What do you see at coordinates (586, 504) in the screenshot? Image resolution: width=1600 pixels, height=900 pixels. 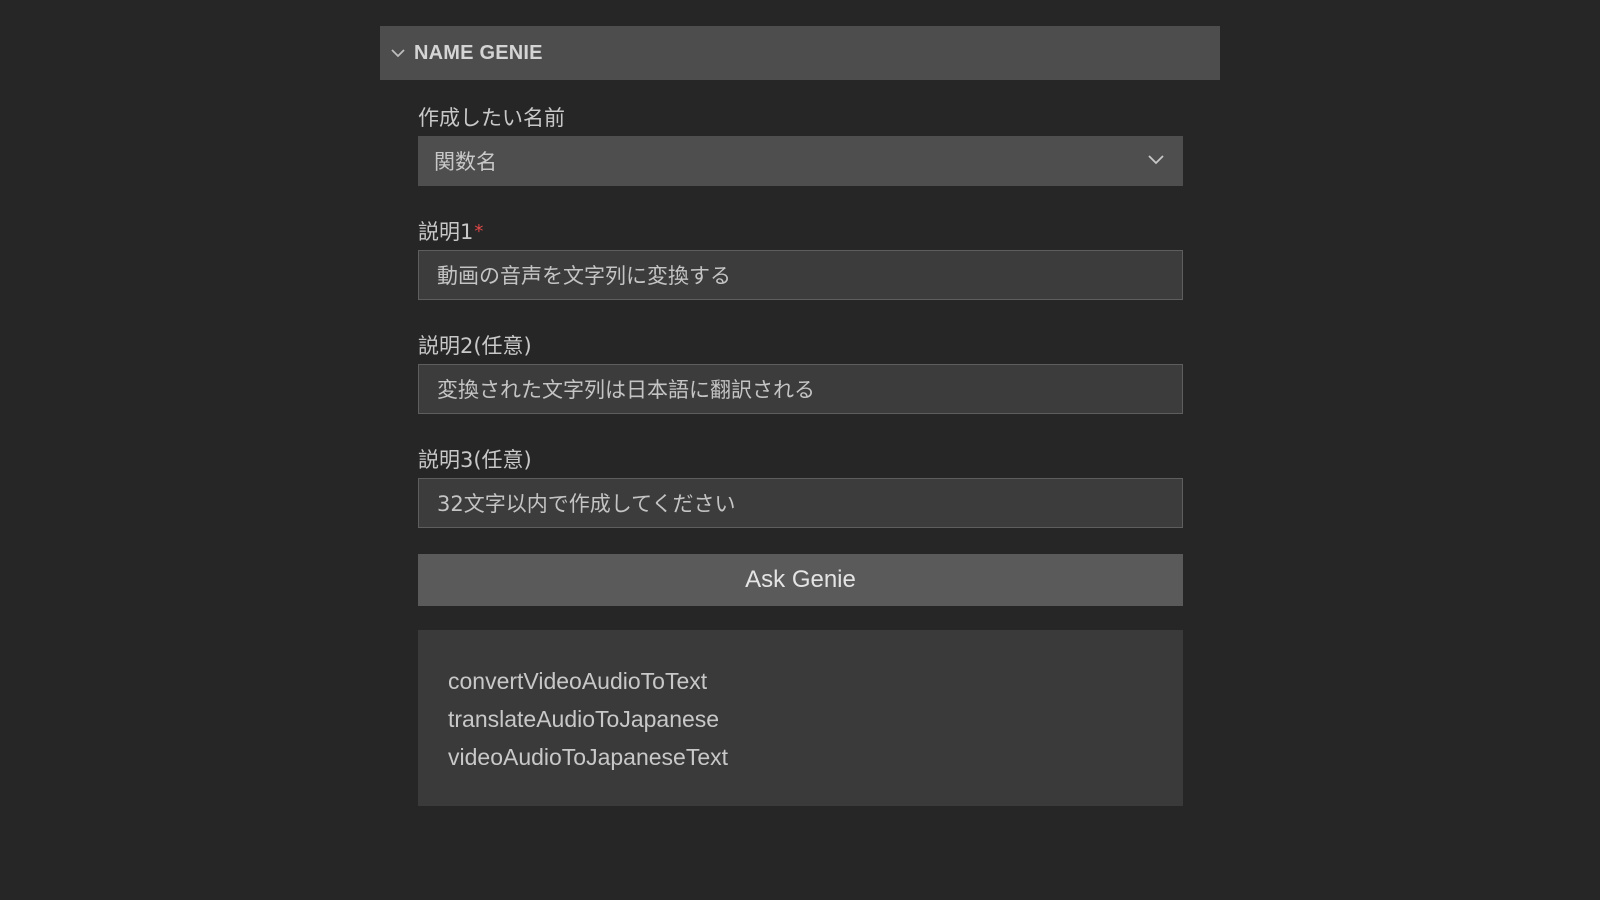 I see `description3-value: 32文字以内で作成してください` at bounding box center [586, 504].